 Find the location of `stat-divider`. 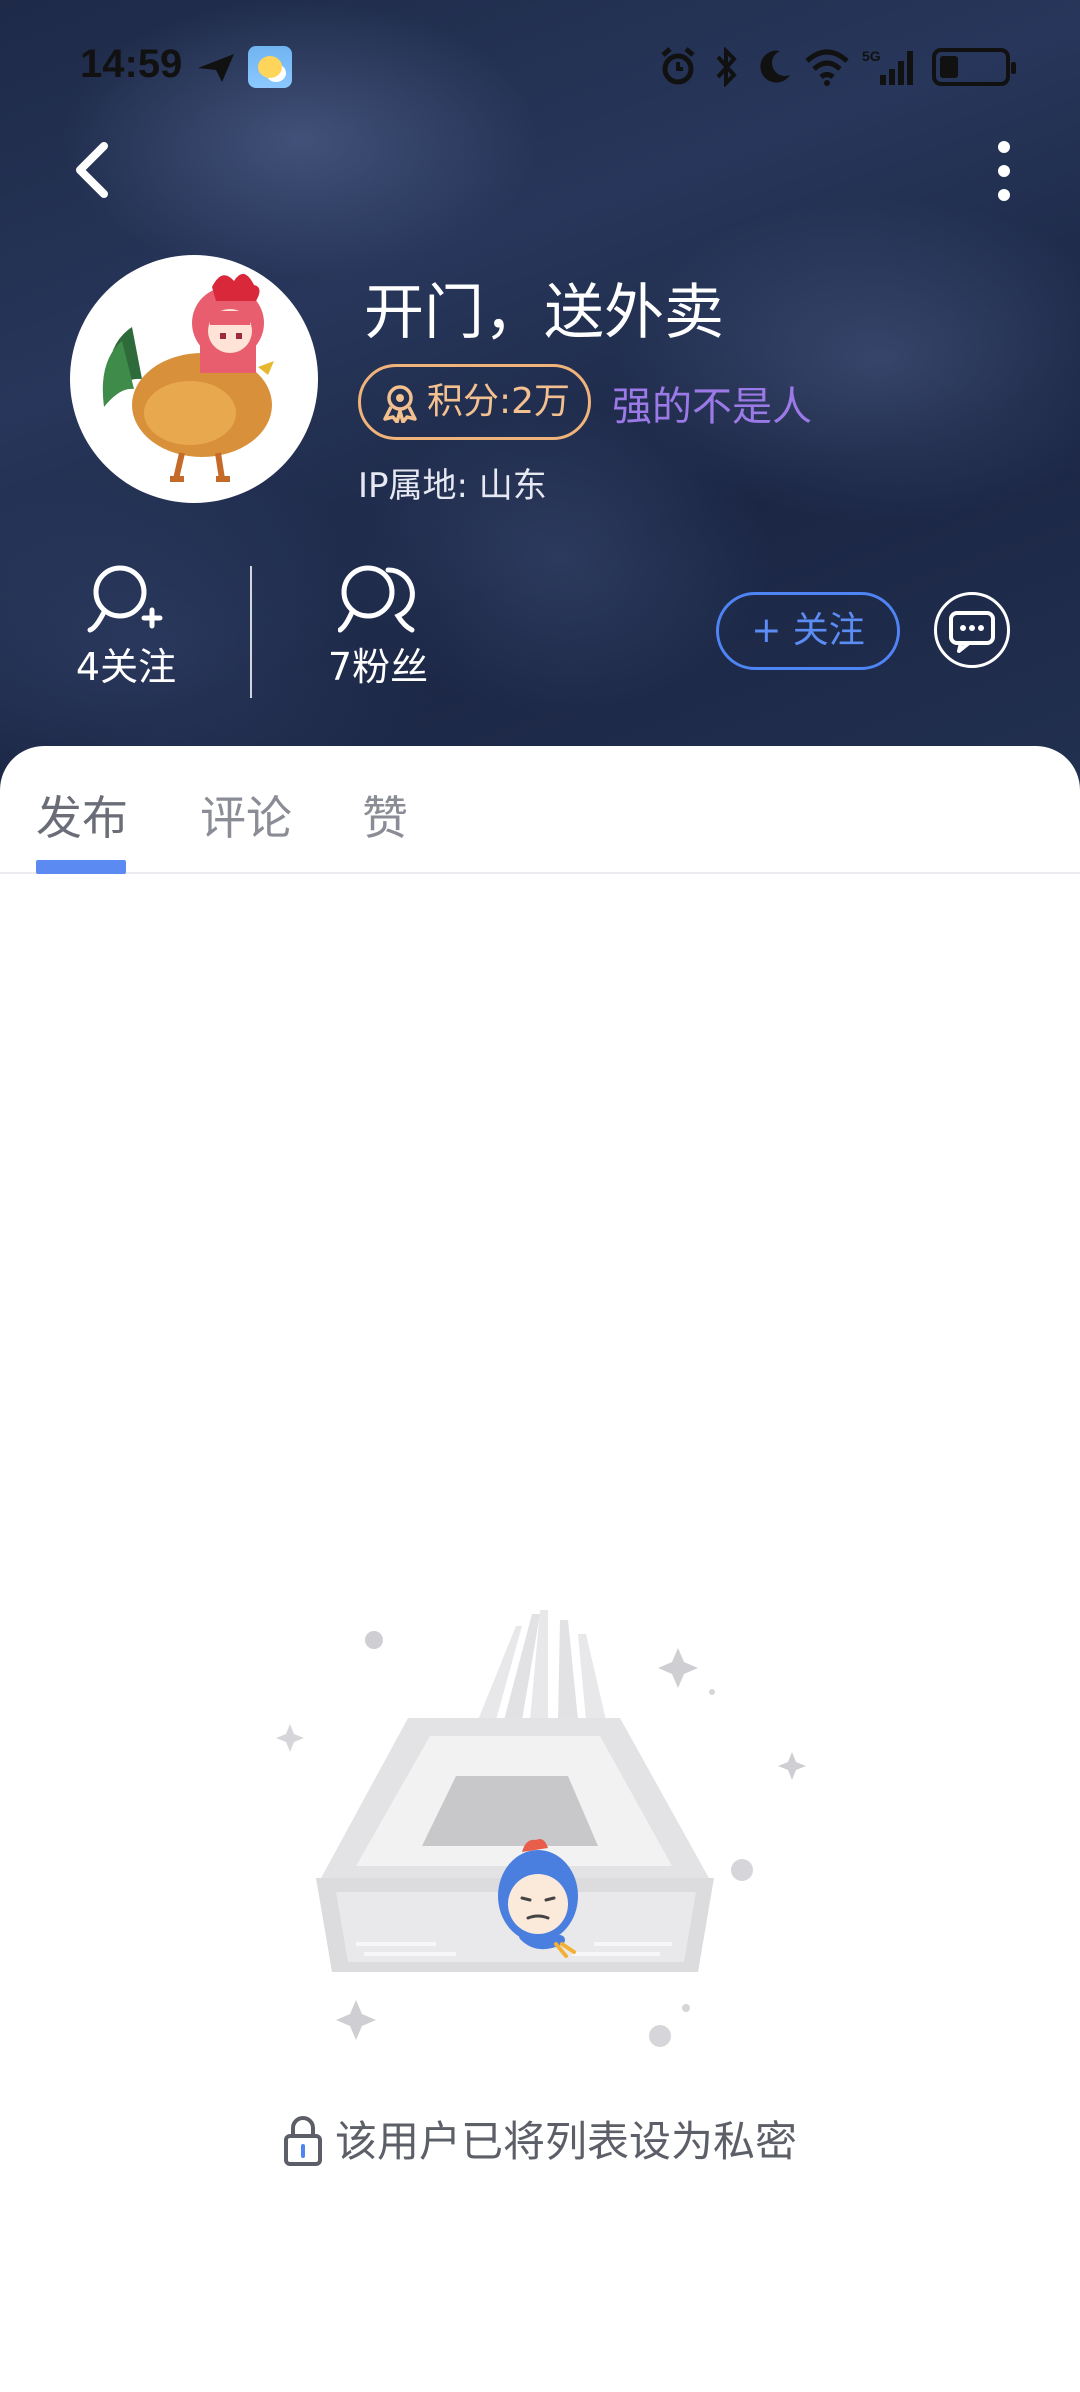

stat-divider is located at coordinates (251, 632).